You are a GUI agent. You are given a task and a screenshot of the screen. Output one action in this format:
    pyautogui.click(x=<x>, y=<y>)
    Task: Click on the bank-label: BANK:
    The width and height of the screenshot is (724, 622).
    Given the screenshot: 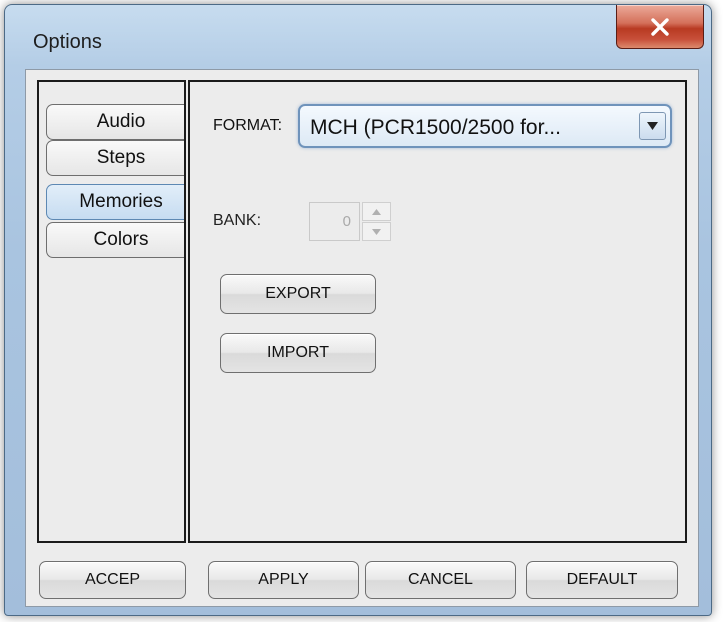 What is the action you would take?
    pyautogui.click(x=237, y=220)
    